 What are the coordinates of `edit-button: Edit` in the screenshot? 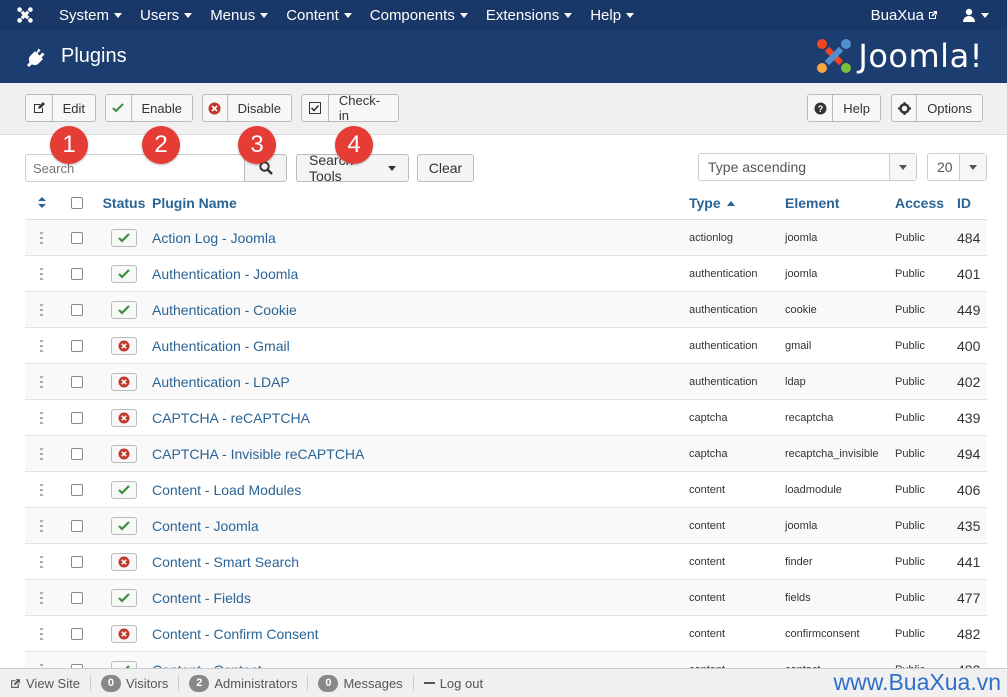 It's located at (60, 108).